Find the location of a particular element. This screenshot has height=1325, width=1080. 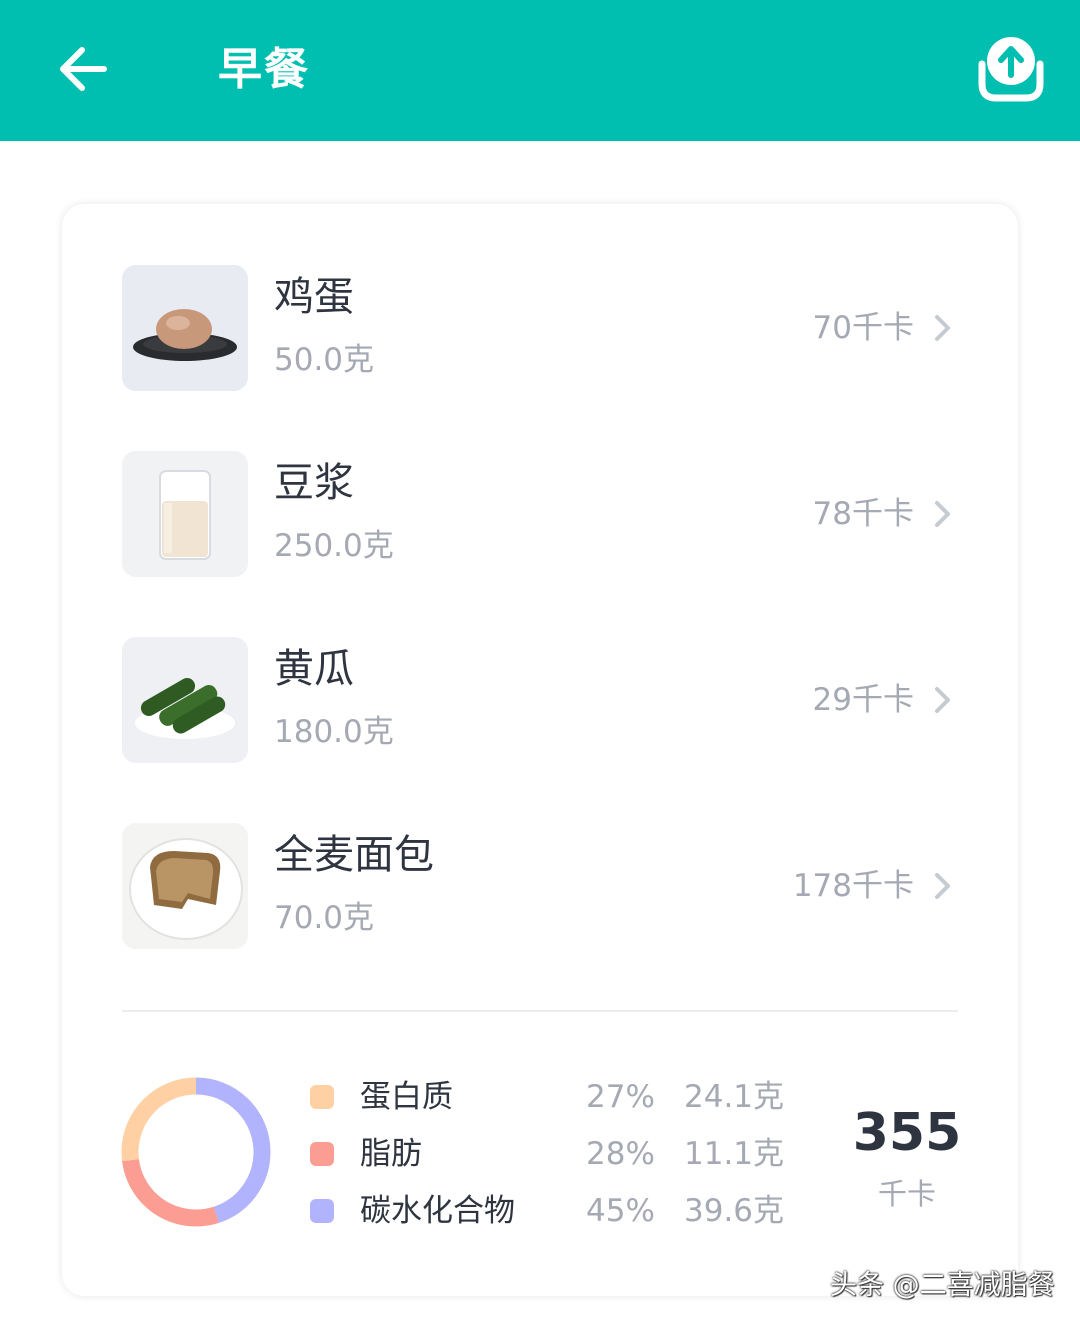

total-calories-value: 355 is located at coordinates (907, 1133).